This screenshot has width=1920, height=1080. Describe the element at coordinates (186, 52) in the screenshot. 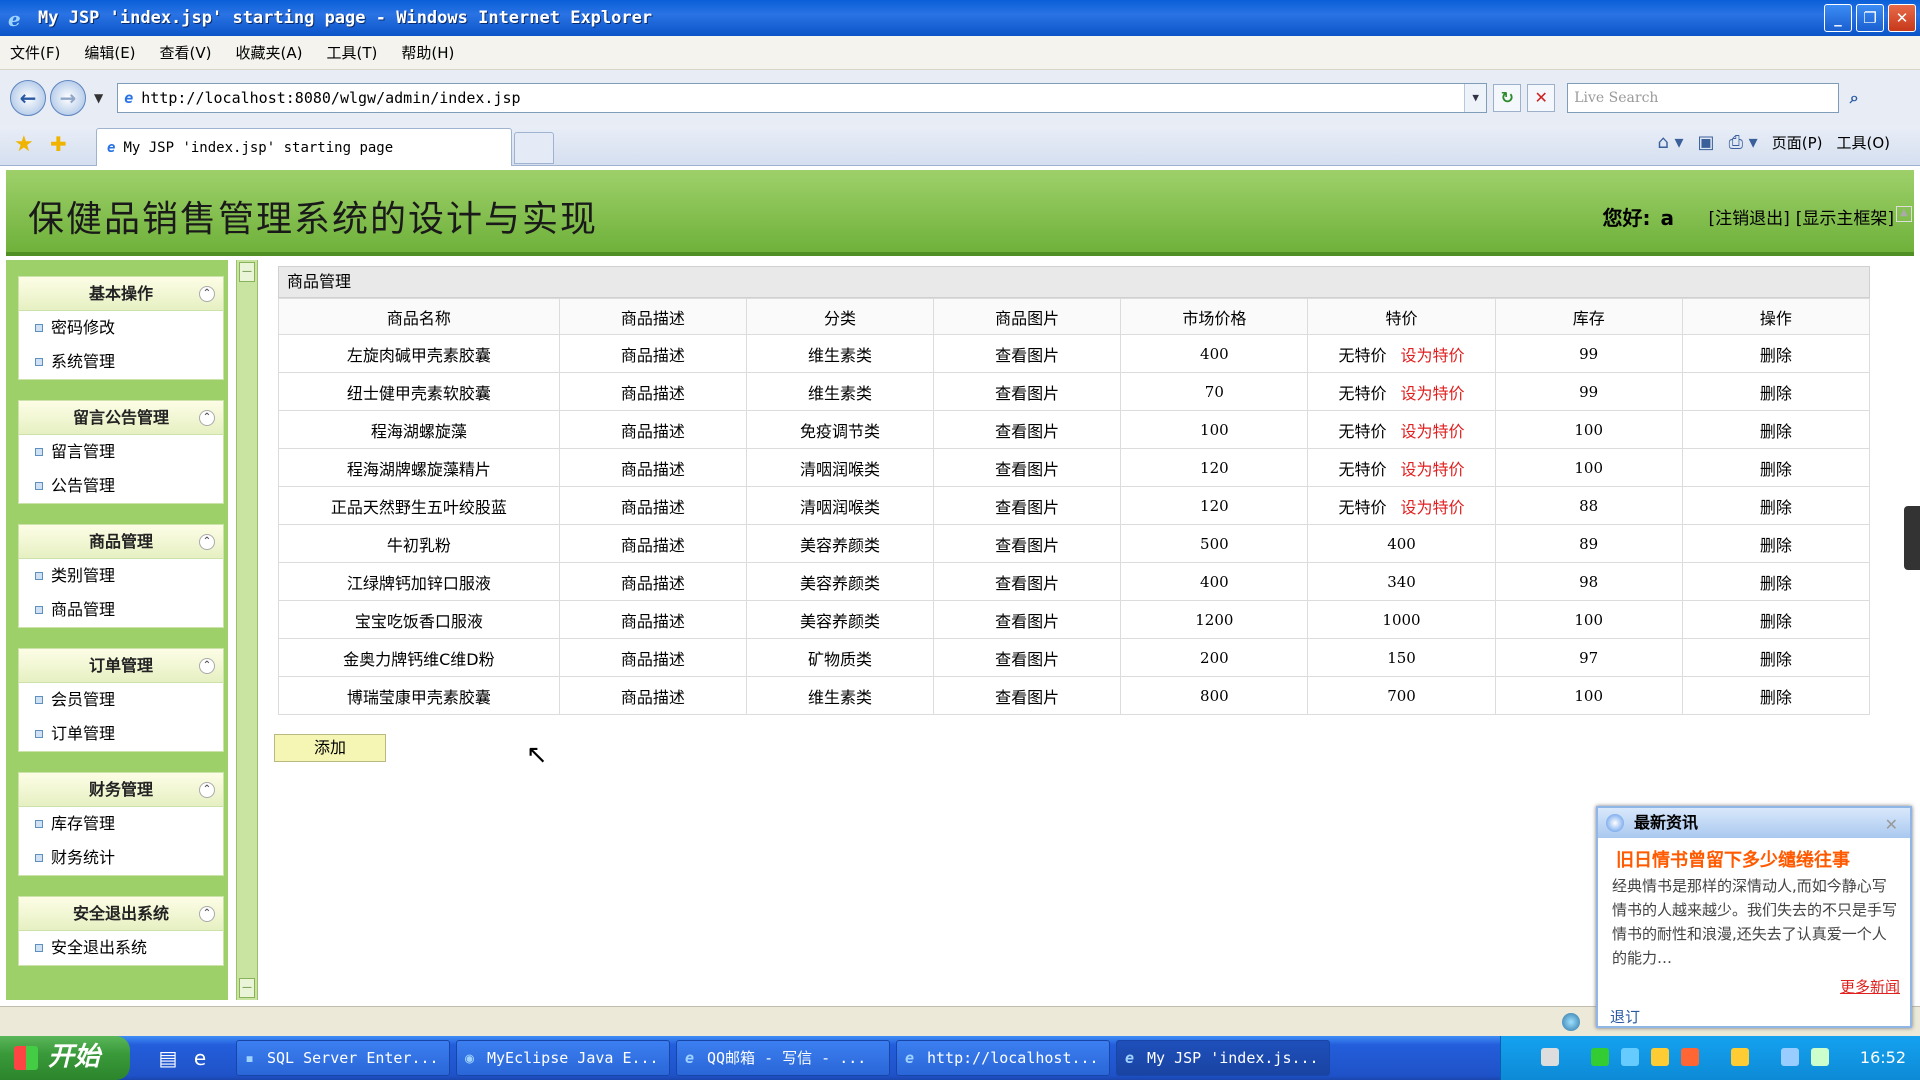

I see `menu-view: 查看(V)` at that location.